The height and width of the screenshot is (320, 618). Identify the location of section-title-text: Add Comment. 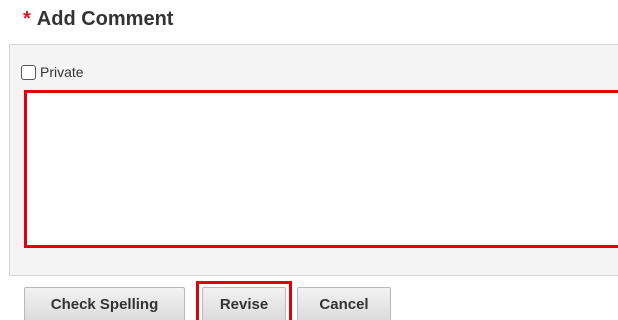
(105, 19).